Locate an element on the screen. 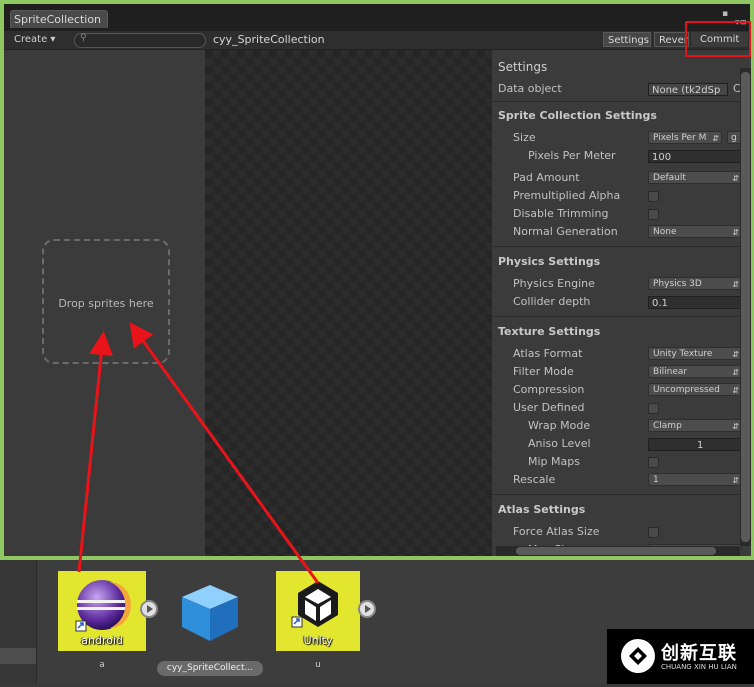  watermark-logo: 创新互联 CHUANG XIN HU LIAN is located at coordinates (680, 656).